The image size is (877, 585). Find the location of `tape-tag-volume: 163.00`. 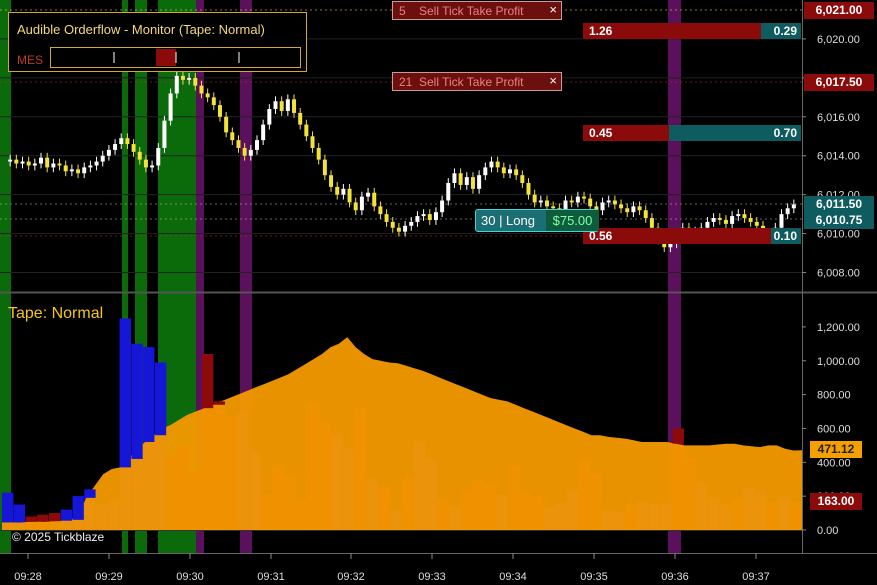

tape-tag-volume: 163.00 is located at coordinates (836, 501).